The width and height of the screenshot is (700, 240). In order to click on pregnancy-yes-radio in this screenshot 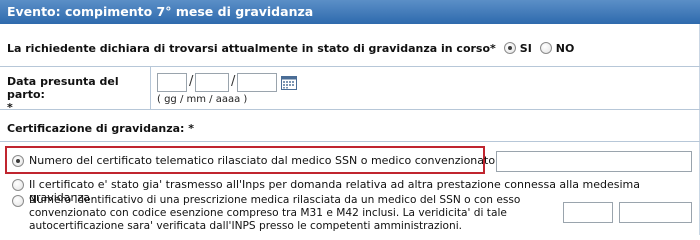, I will do `click(509, 48)`.